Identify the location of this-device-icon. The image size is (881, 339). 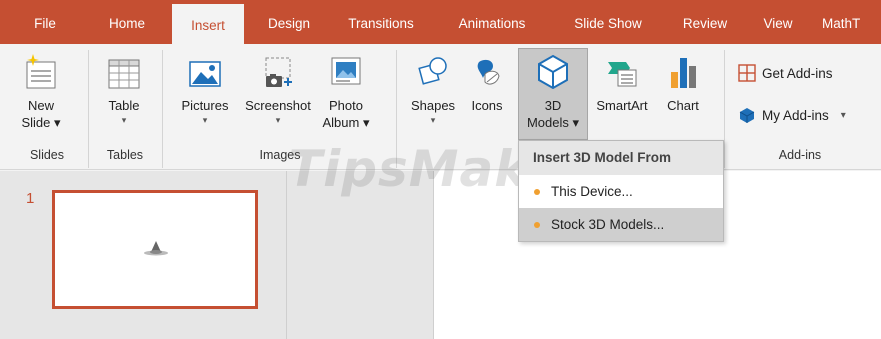
(537, 192).